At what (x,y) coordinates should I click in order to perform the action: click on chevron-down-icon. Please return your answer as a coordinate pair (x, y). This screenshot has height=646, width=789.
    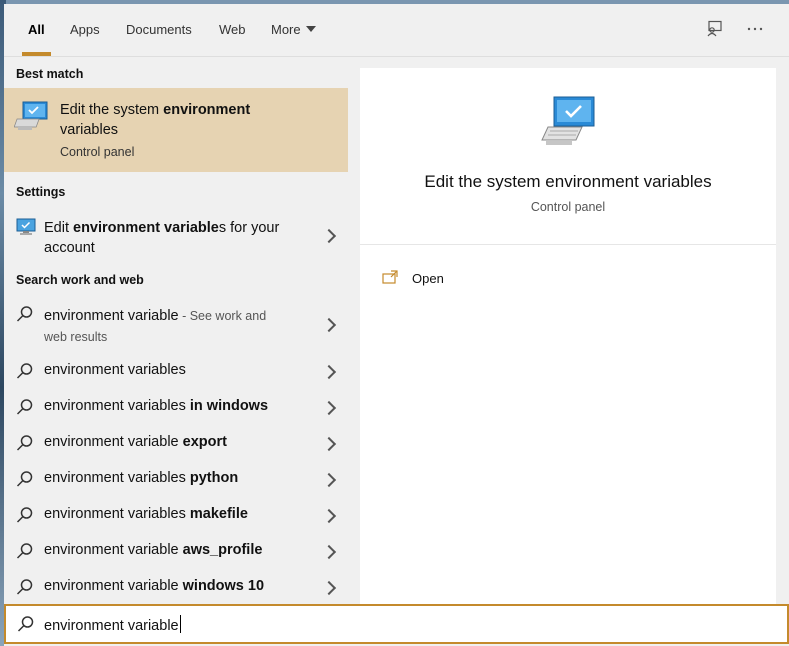
    Looking at the image, I should click on (310, 29).